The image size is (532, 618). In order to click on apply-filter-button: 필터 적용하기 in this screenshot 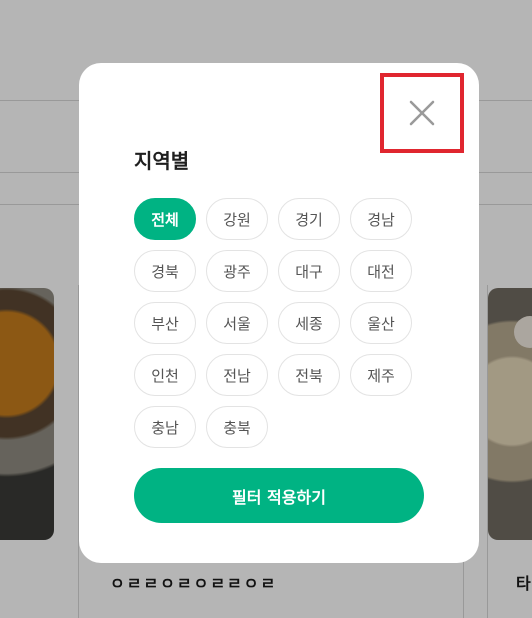, I will do `click(279, 495)`.